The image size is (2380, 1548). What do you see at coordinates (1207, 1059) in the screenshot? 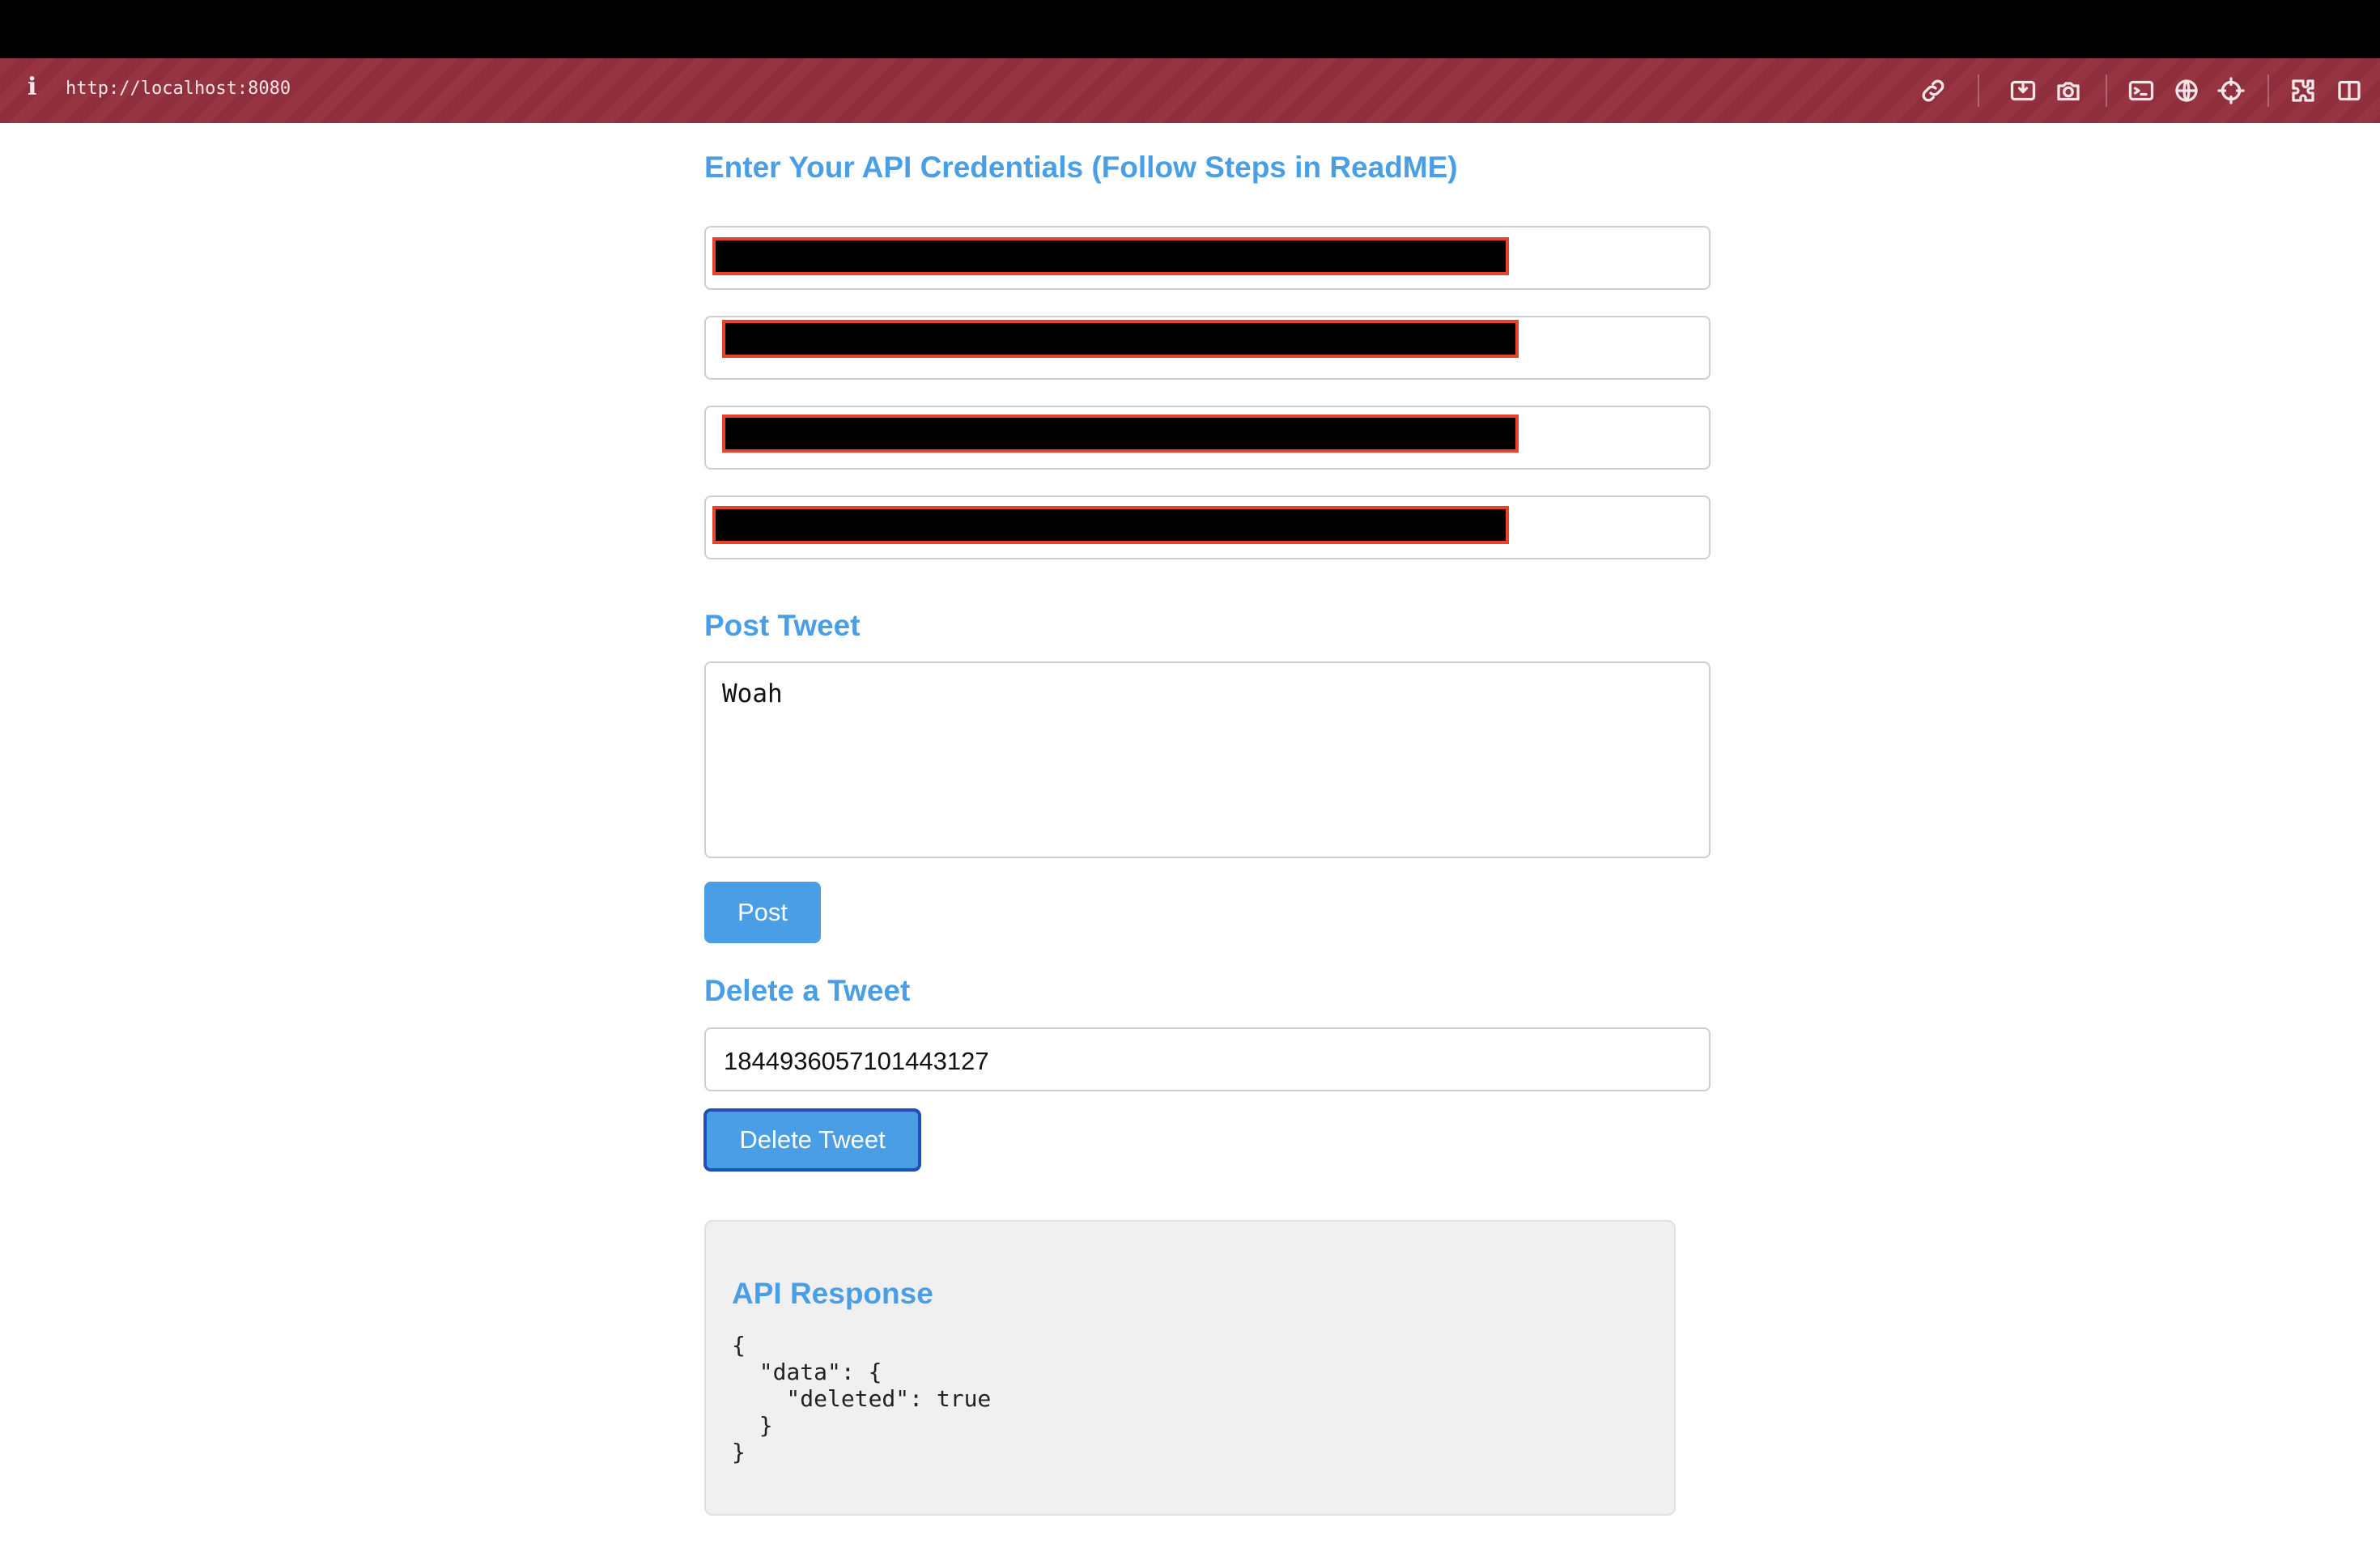
I see `tweet-id-input: 1844936057101443127` at bounding box center [1207, 1059].